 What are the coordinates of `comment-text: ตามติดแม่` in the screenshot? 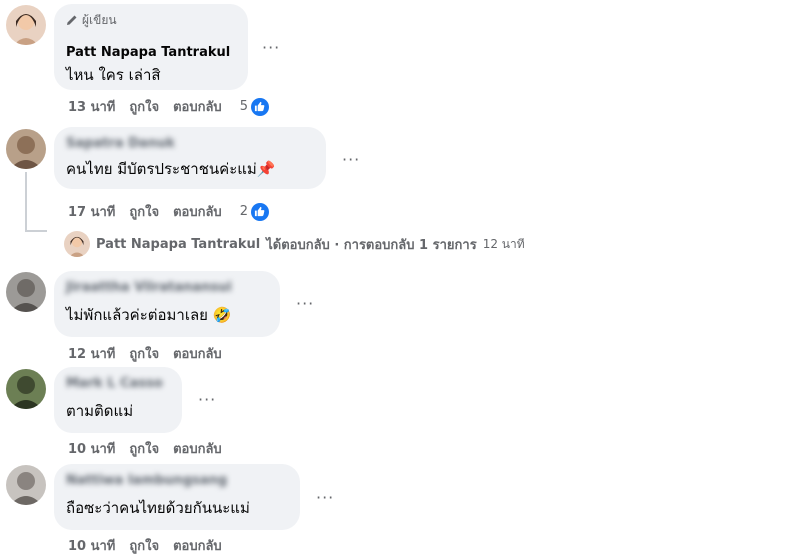 It's located at (100, 411).